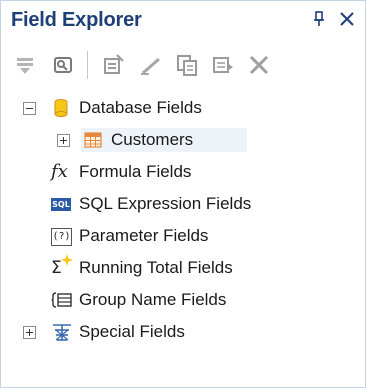 The height and width of the screenshot is (388, 366). Describe the element at coordinates (62, 236) in the screenshot. I see `parameter-icon: (?)` at that location.